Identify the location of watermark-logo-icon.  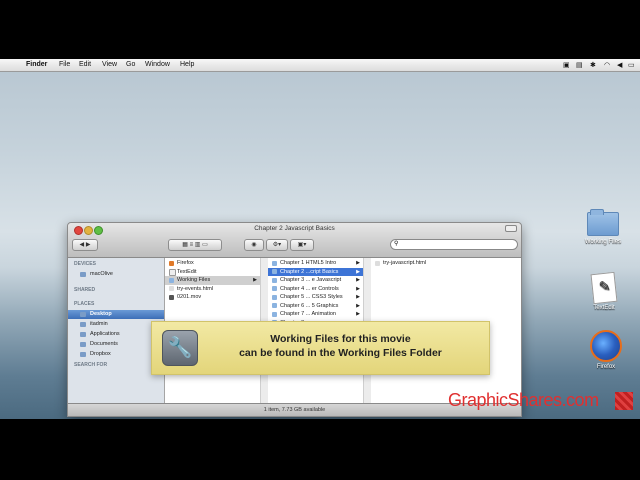
(624, 401).